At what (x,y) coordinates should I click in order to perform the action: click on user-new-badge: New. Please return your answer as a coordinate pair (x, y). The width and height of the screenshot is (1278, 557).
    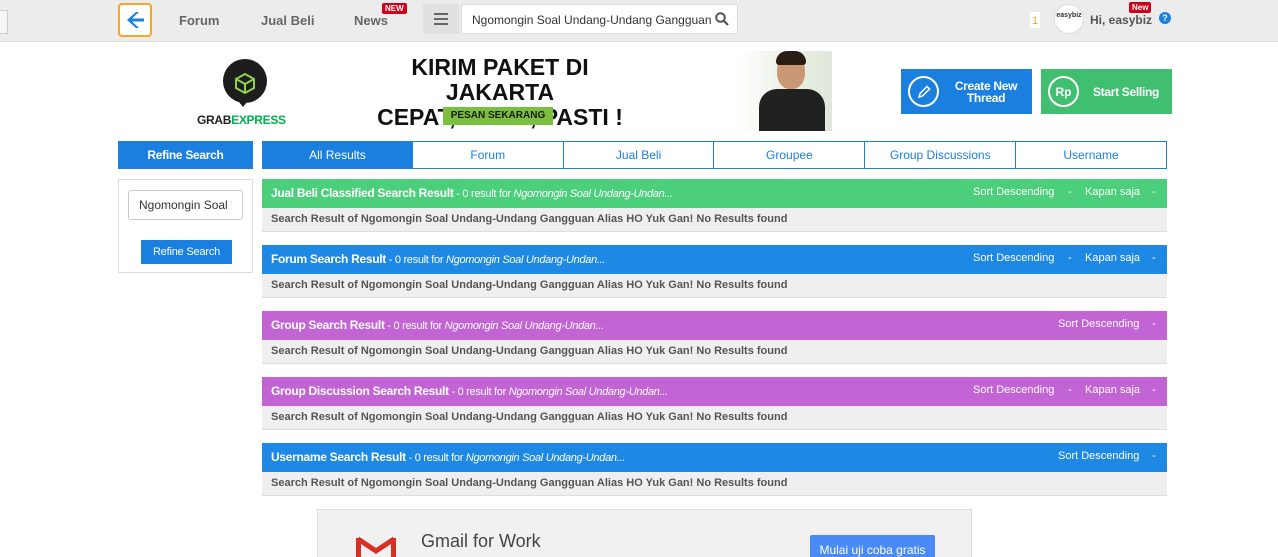
    Looking at the image, I should click on (1140, 7).